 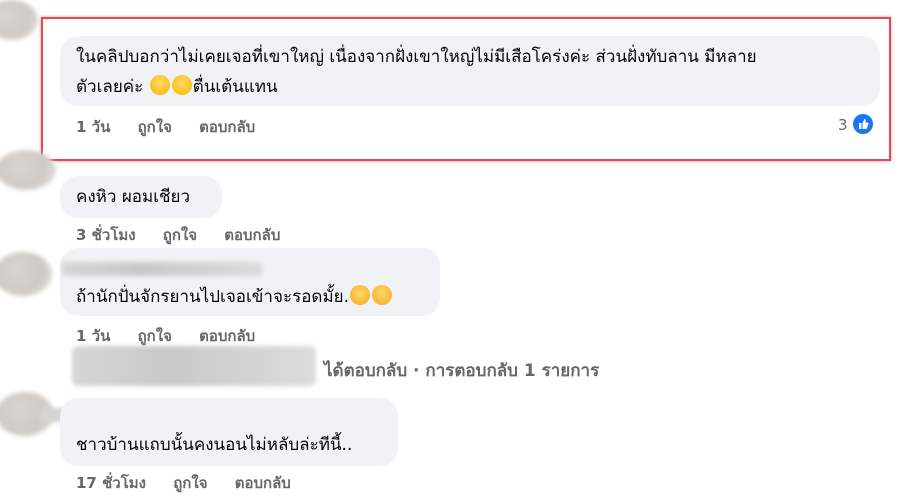 I want to click on comment-text: ชาวบ้านแถบนั้นคงนอนไม่หลับล่ะทีนี้.., so click(x=214, y=445).